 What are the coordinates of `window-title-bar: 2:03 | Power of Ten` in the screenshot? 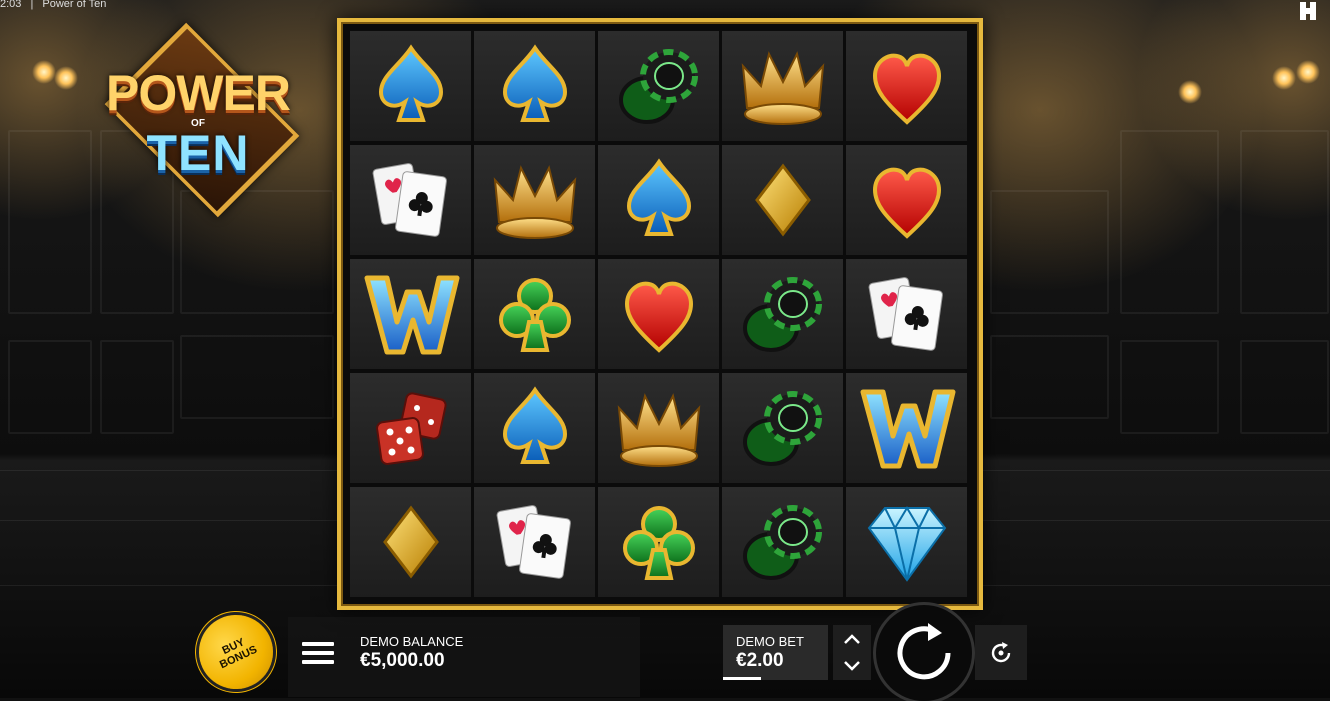 It's located at (56, 5).